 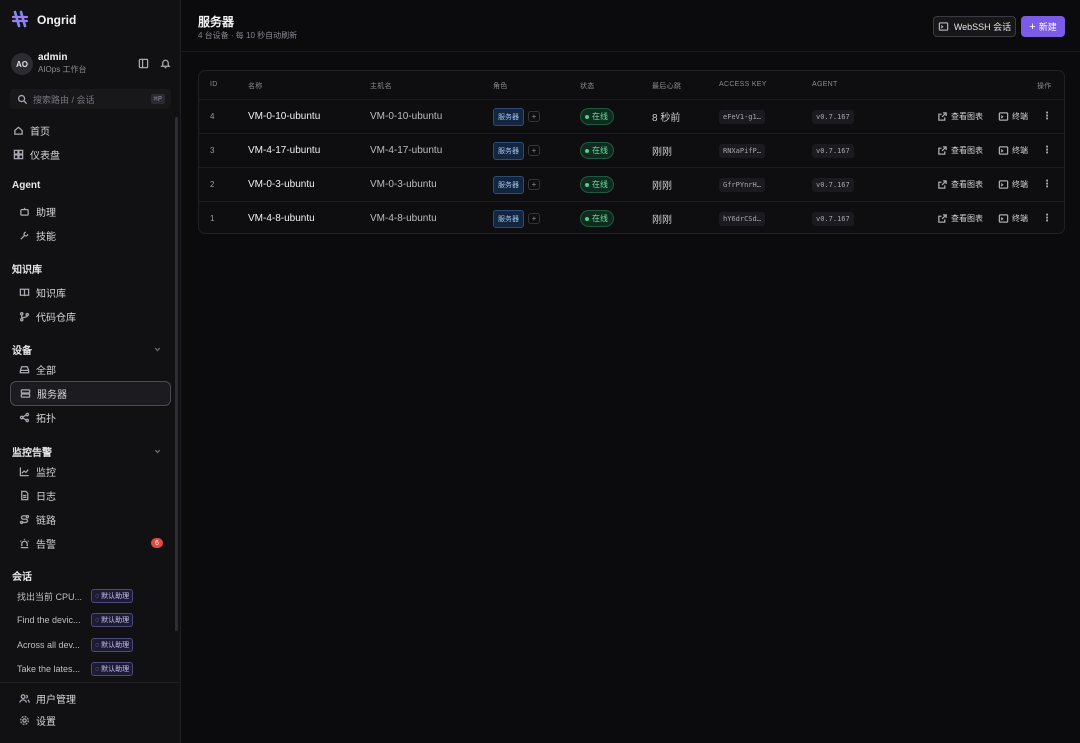 I want to click on column-header-id: ID, so click(x=214, y=84).